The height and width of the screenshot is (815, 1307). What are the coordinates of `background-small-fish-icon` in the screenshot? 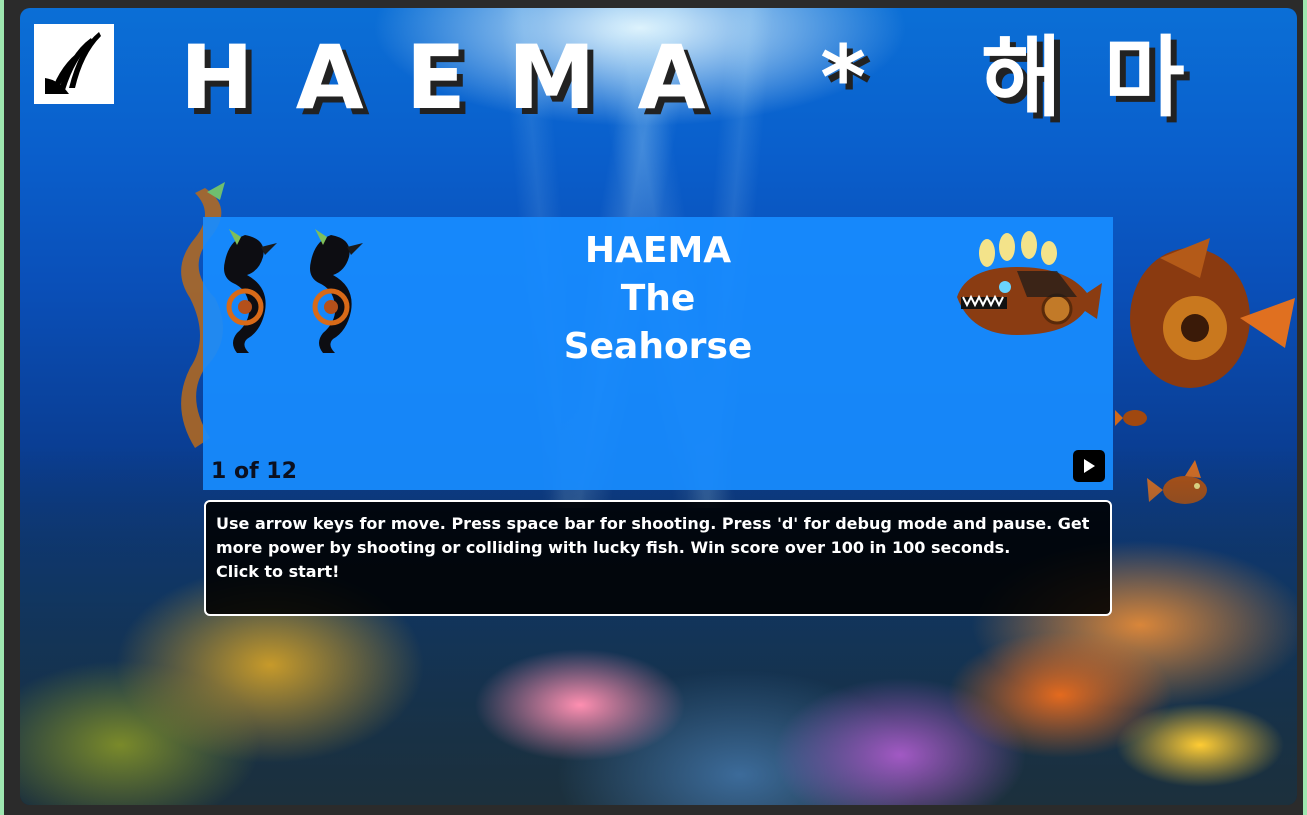 It's located at (1131, 418).